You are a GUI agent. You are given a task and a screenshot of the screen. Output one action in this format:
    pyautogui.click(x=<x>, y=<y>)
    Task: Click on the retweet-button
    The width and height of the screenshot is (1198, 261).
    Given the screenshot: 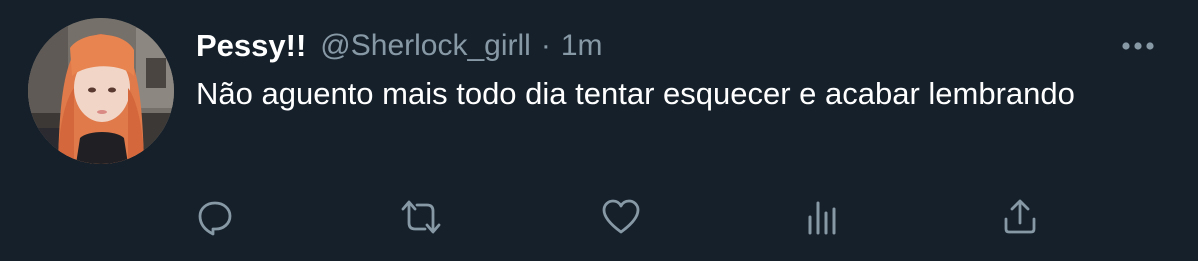 What is the action you would take?
    pyautogui.click(x=421, y=217)
    